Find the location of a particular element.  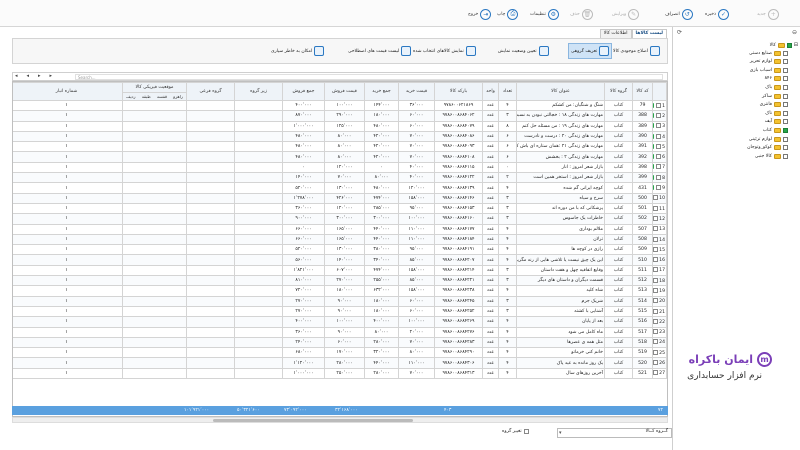

cell-qty: ۶ is located at coordinates (507, 157).